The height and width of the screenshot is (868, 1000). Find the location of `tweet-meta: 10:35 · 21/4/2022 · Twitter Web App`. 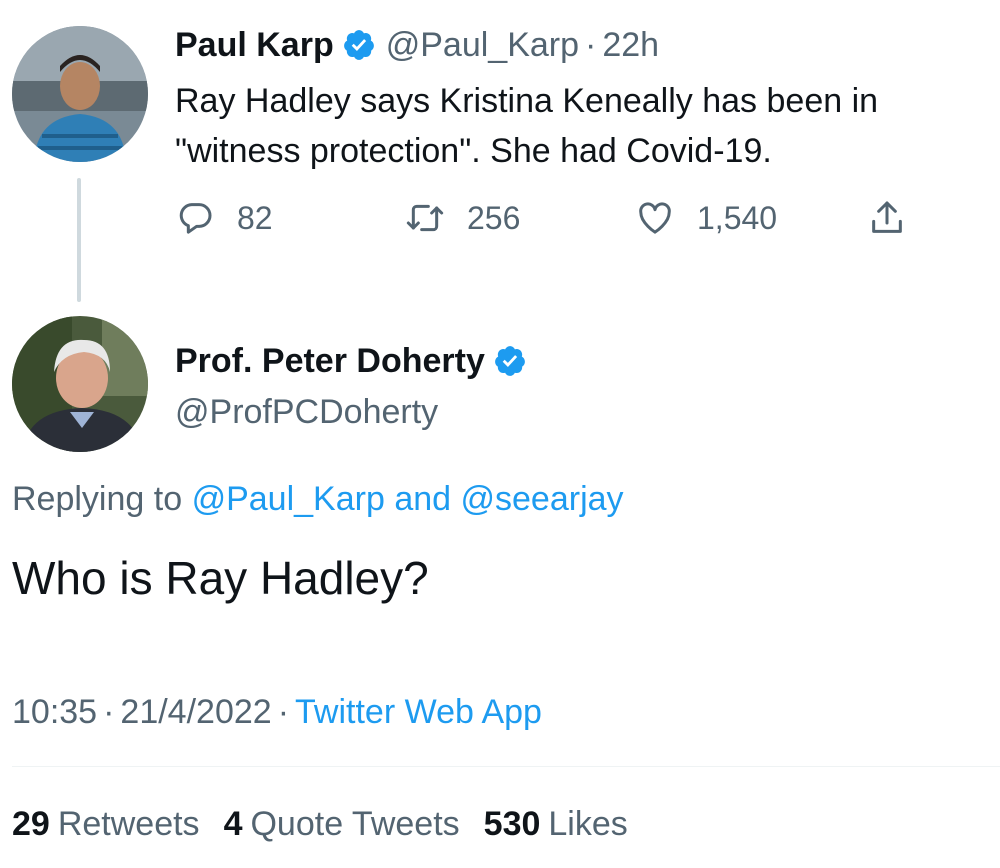

tweet-meta: 10:35 · 21/4/2022 · Twitter Web App is located at coordinates (277, 712).